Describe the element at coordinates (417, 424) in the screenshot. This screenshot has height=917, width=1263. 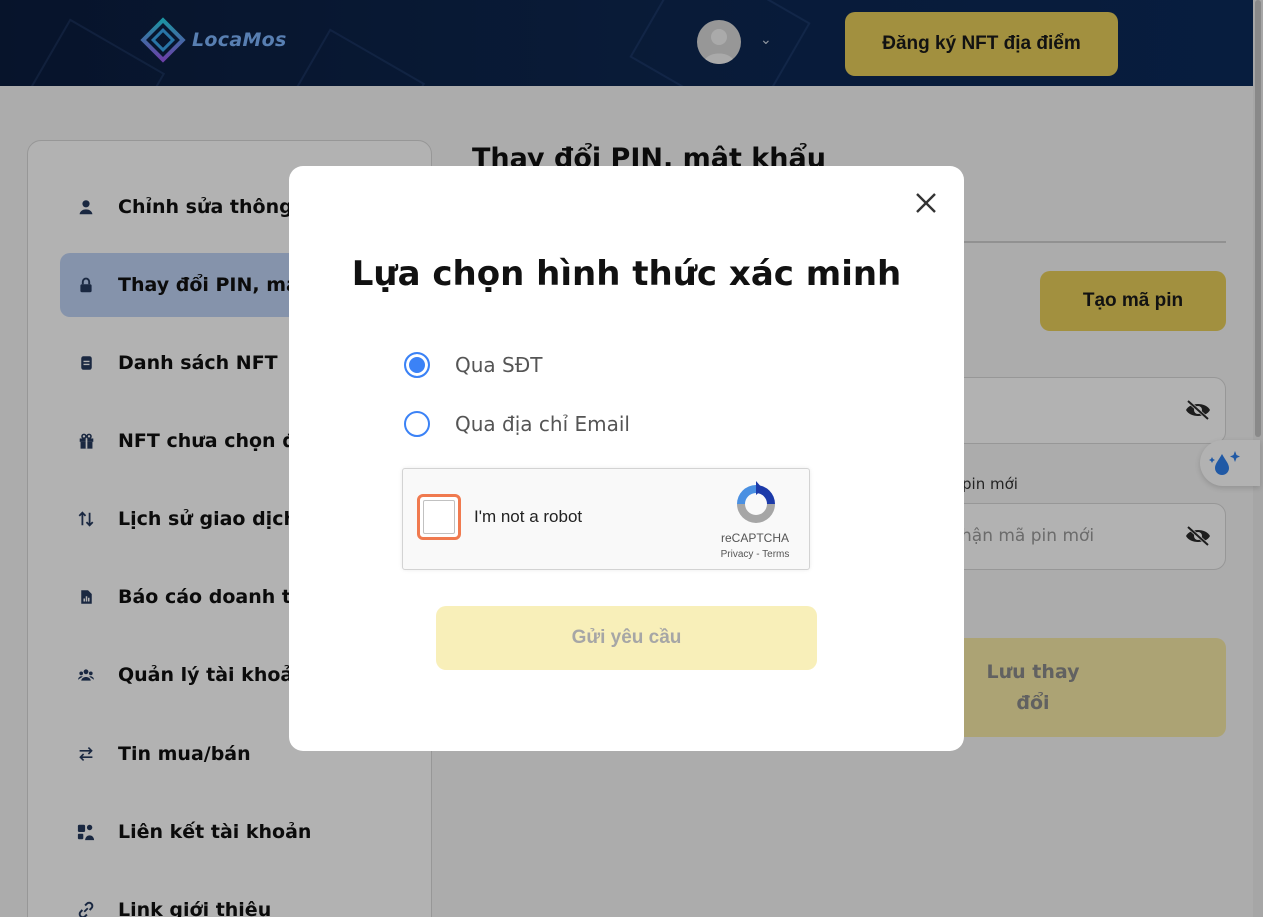
I see `radio-email` at that location.